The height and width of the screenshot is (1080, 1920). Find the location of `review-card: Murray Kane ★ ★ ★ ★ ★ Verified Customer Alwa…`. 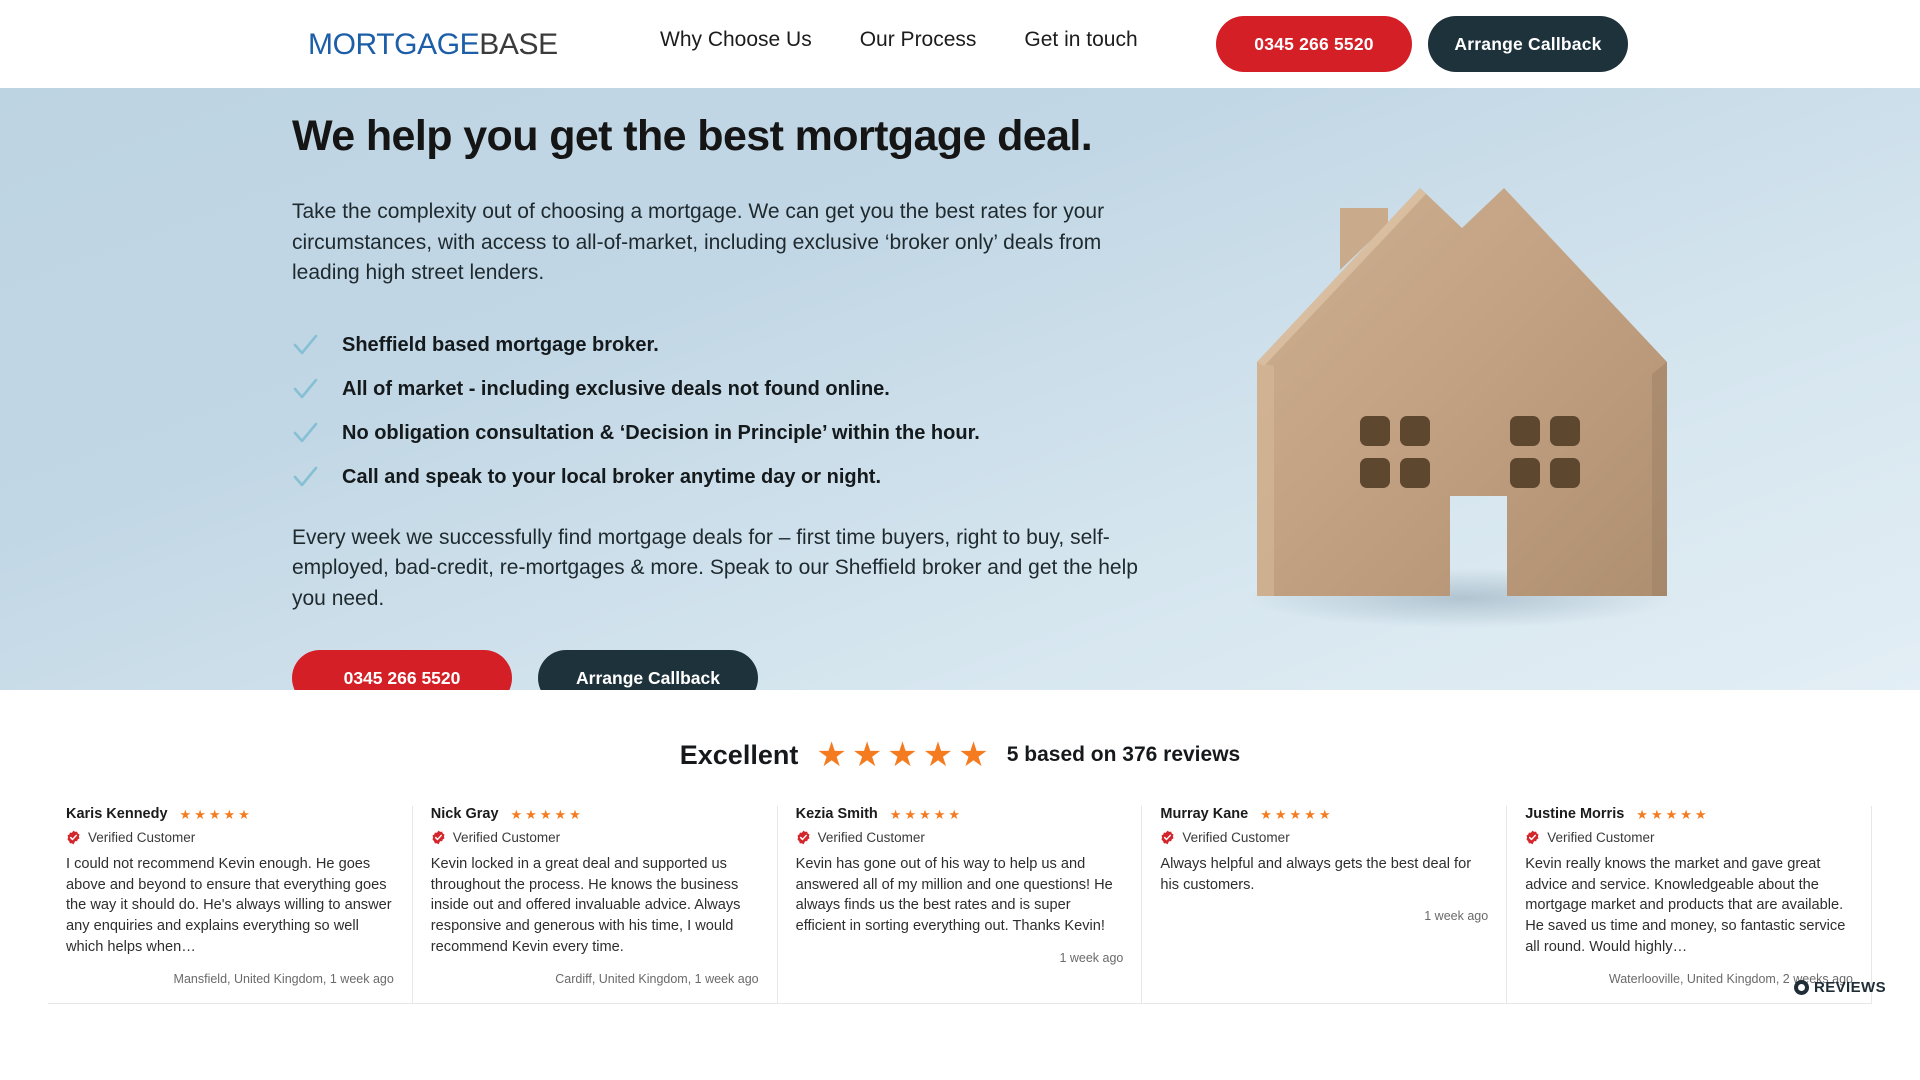

review-card: Murray Kane ★ ★ ★ ★ ★ Verified Customer Alwa… is located at coordinates (1325, 905).